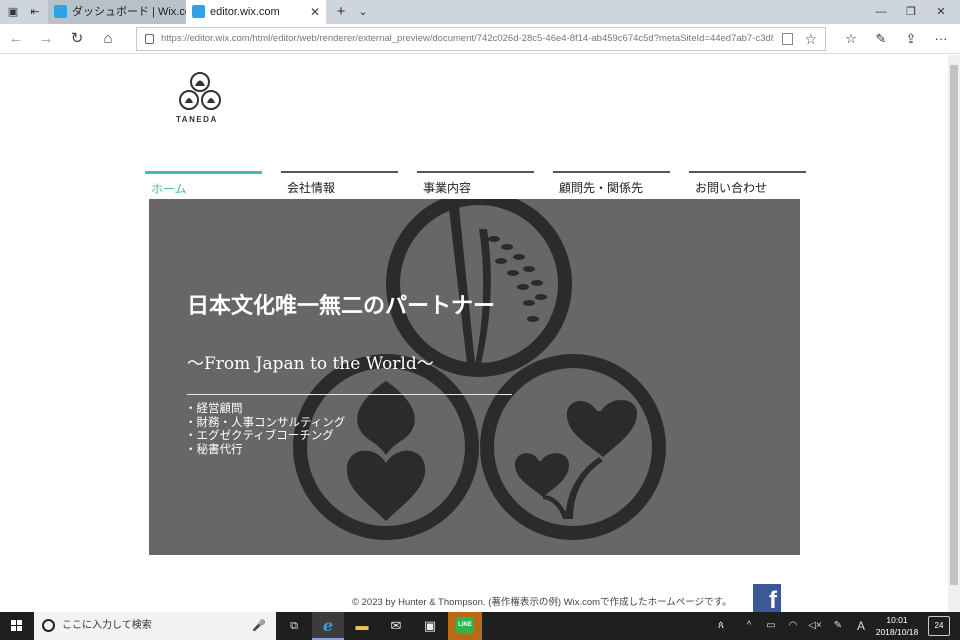 The height and width of the screenshot is (640, 960). What do you see at coordinates (939, 626) in the screenshot?
I see `action-center-icon: 24` at bounding box center [939, 626].